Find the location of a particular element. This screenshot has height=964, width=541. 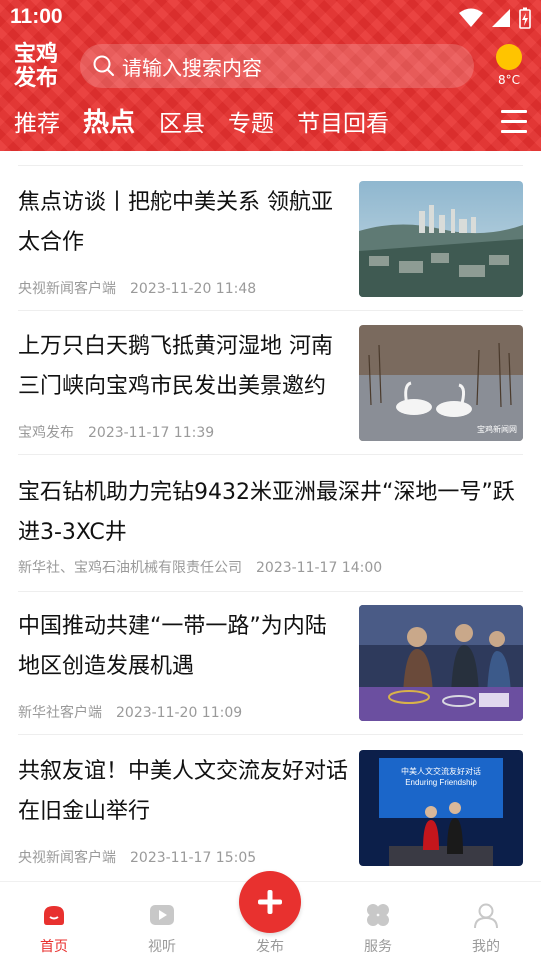

news-meta: 新华社客户端 2023-11-20 11:09 is located at coordinates (130, 712).